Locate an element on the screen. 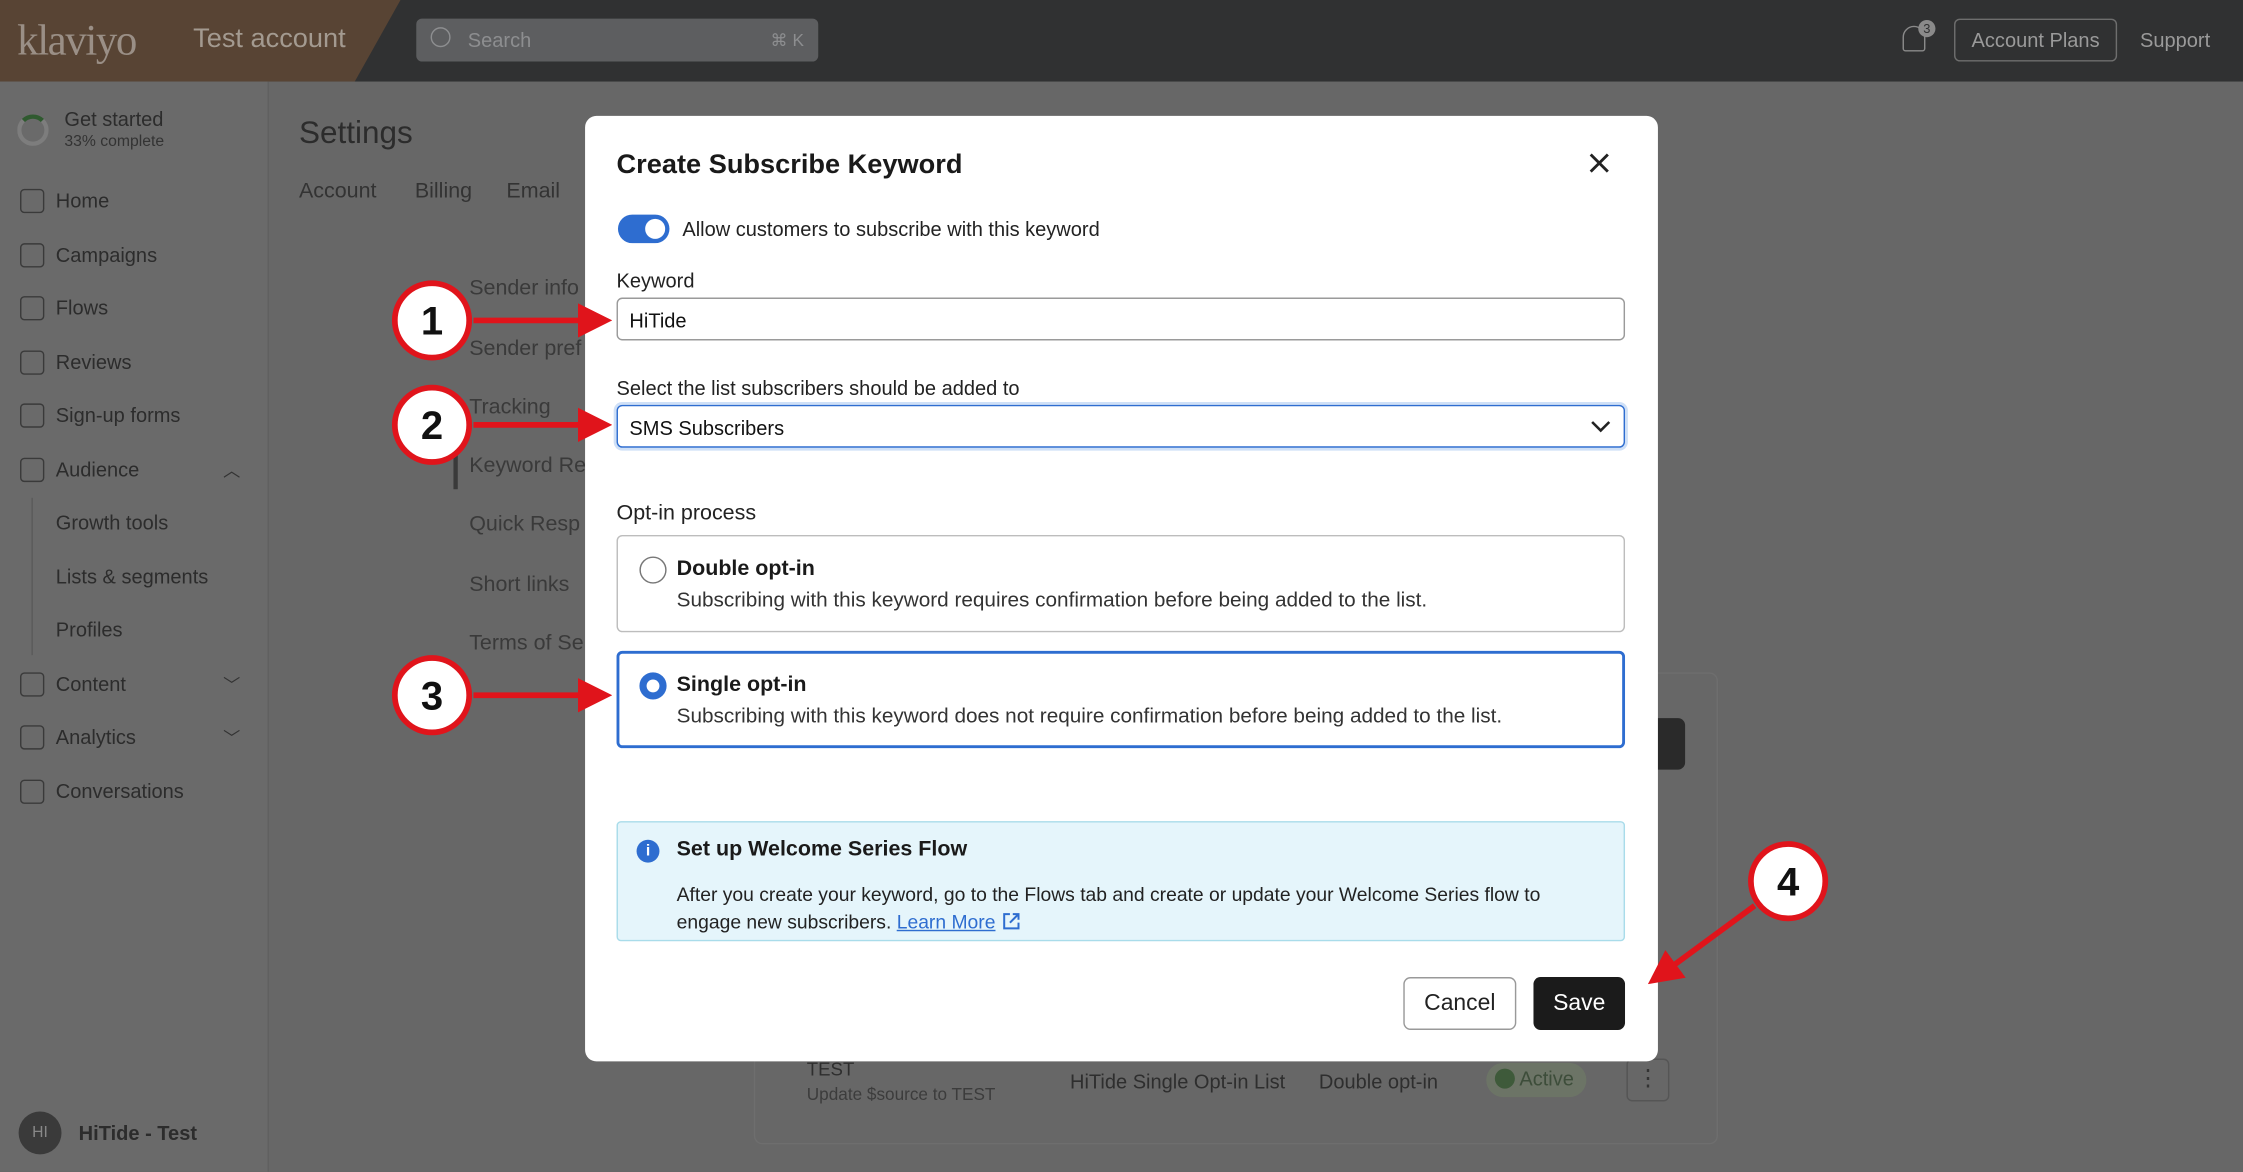 The image size is (2243, 1172). annotation-number: 1 is located at coordinates (432, 322).